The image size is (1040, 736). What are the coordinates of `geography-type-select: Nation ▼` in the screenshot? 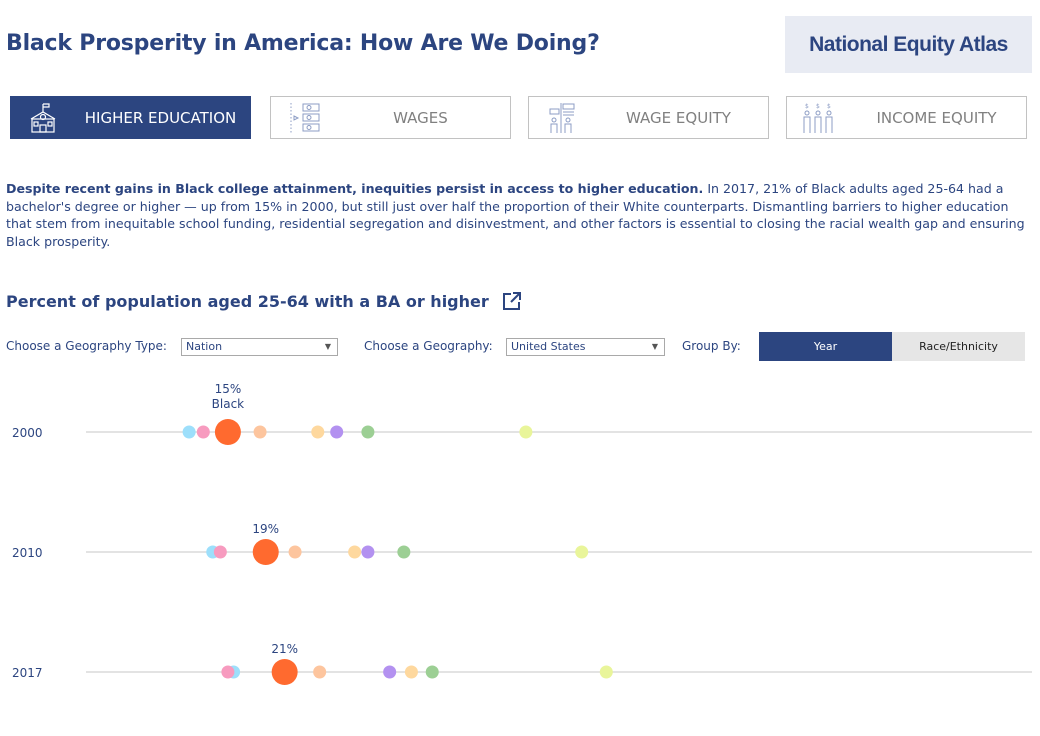 It's located at (259, 347).